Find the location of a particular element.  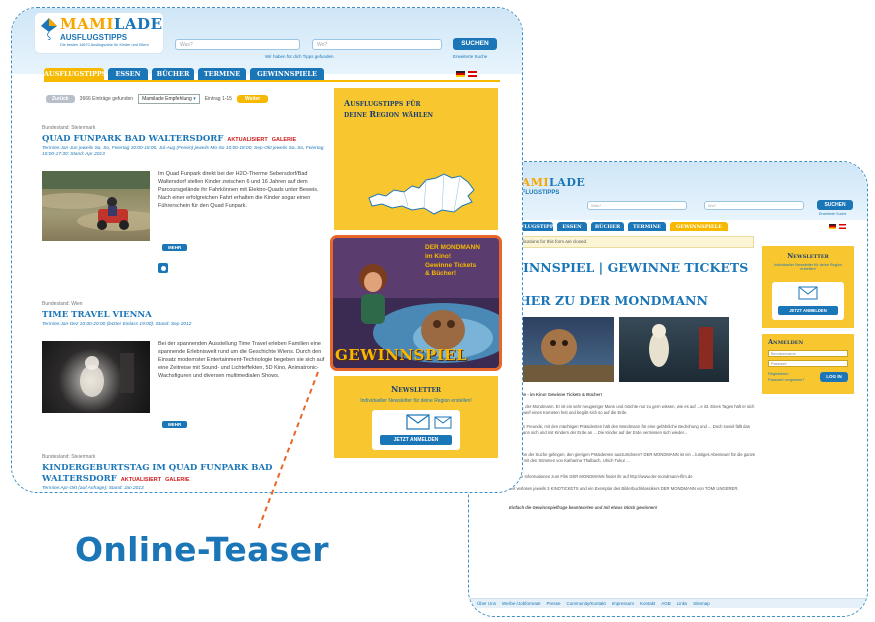

forgot-password-link: Passwort vergessen? is located at coordinates (786, 380).